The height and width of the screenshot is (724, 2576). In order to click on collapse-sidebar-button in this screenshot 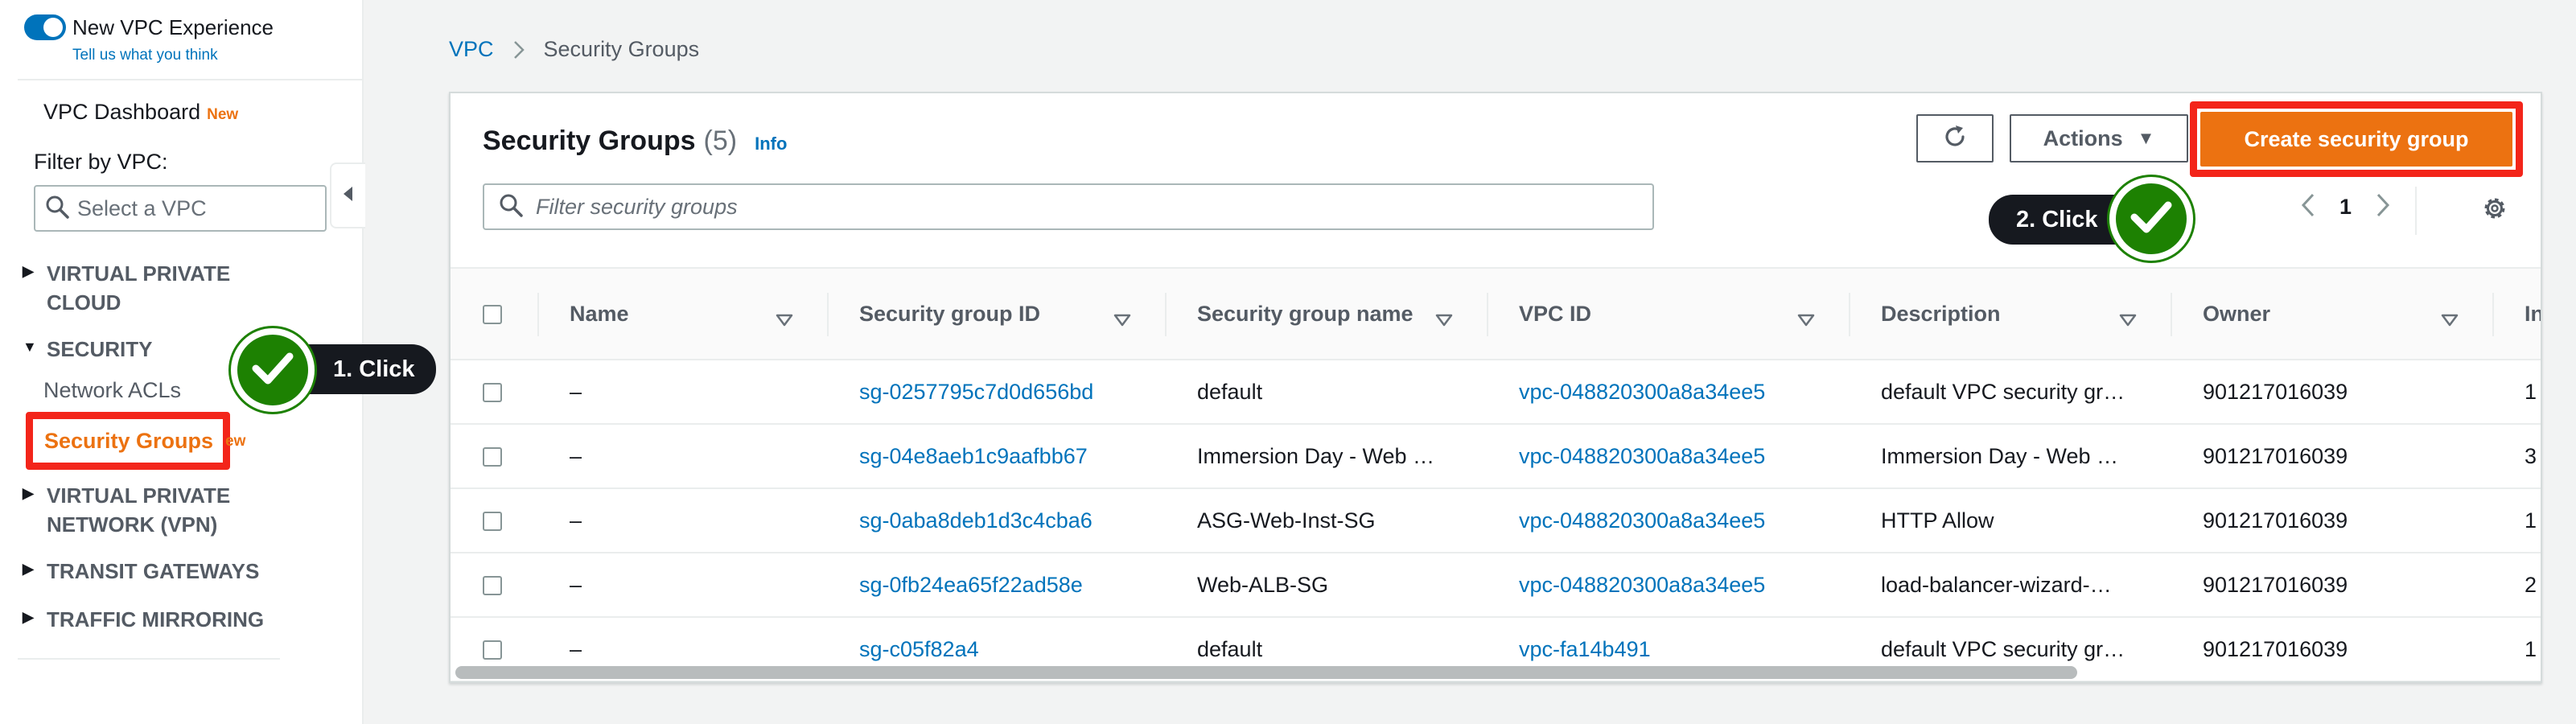, I will do `click(347, 195)`.